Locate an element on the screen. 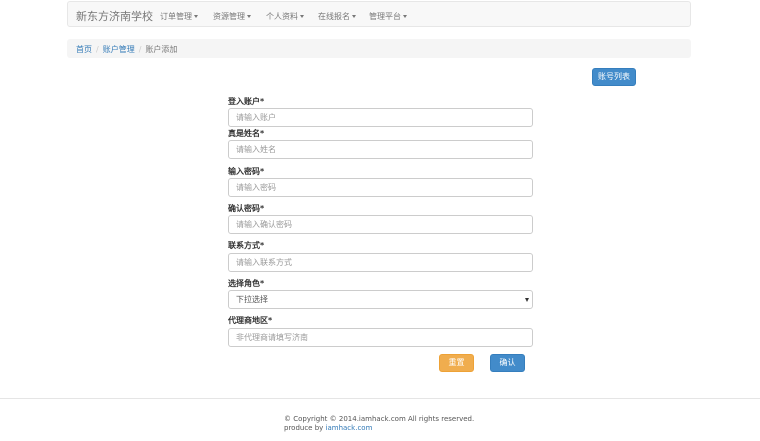  real-name-label: 真是姓名* is located at coordinates (246, 133).